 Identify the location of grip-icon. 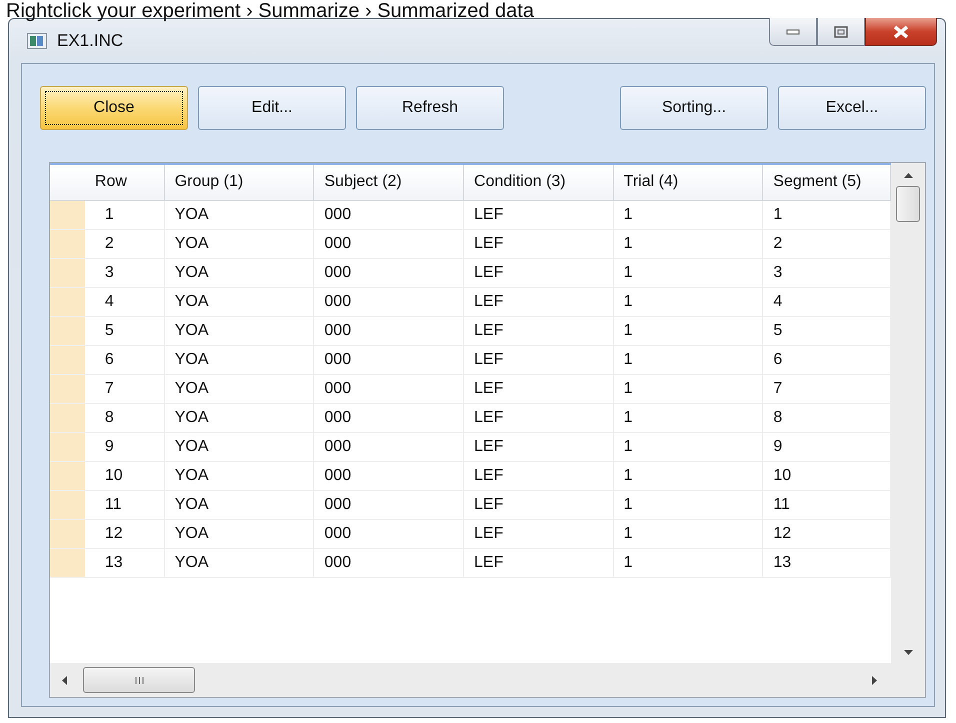
(139, 680).